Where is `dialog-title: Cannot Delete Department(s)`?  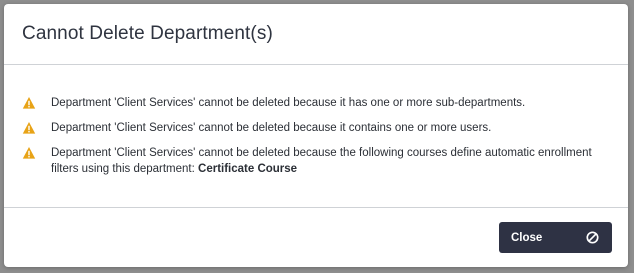 dialog-title: Cannot Delete Department(s) is located at coordinates (147, 33).